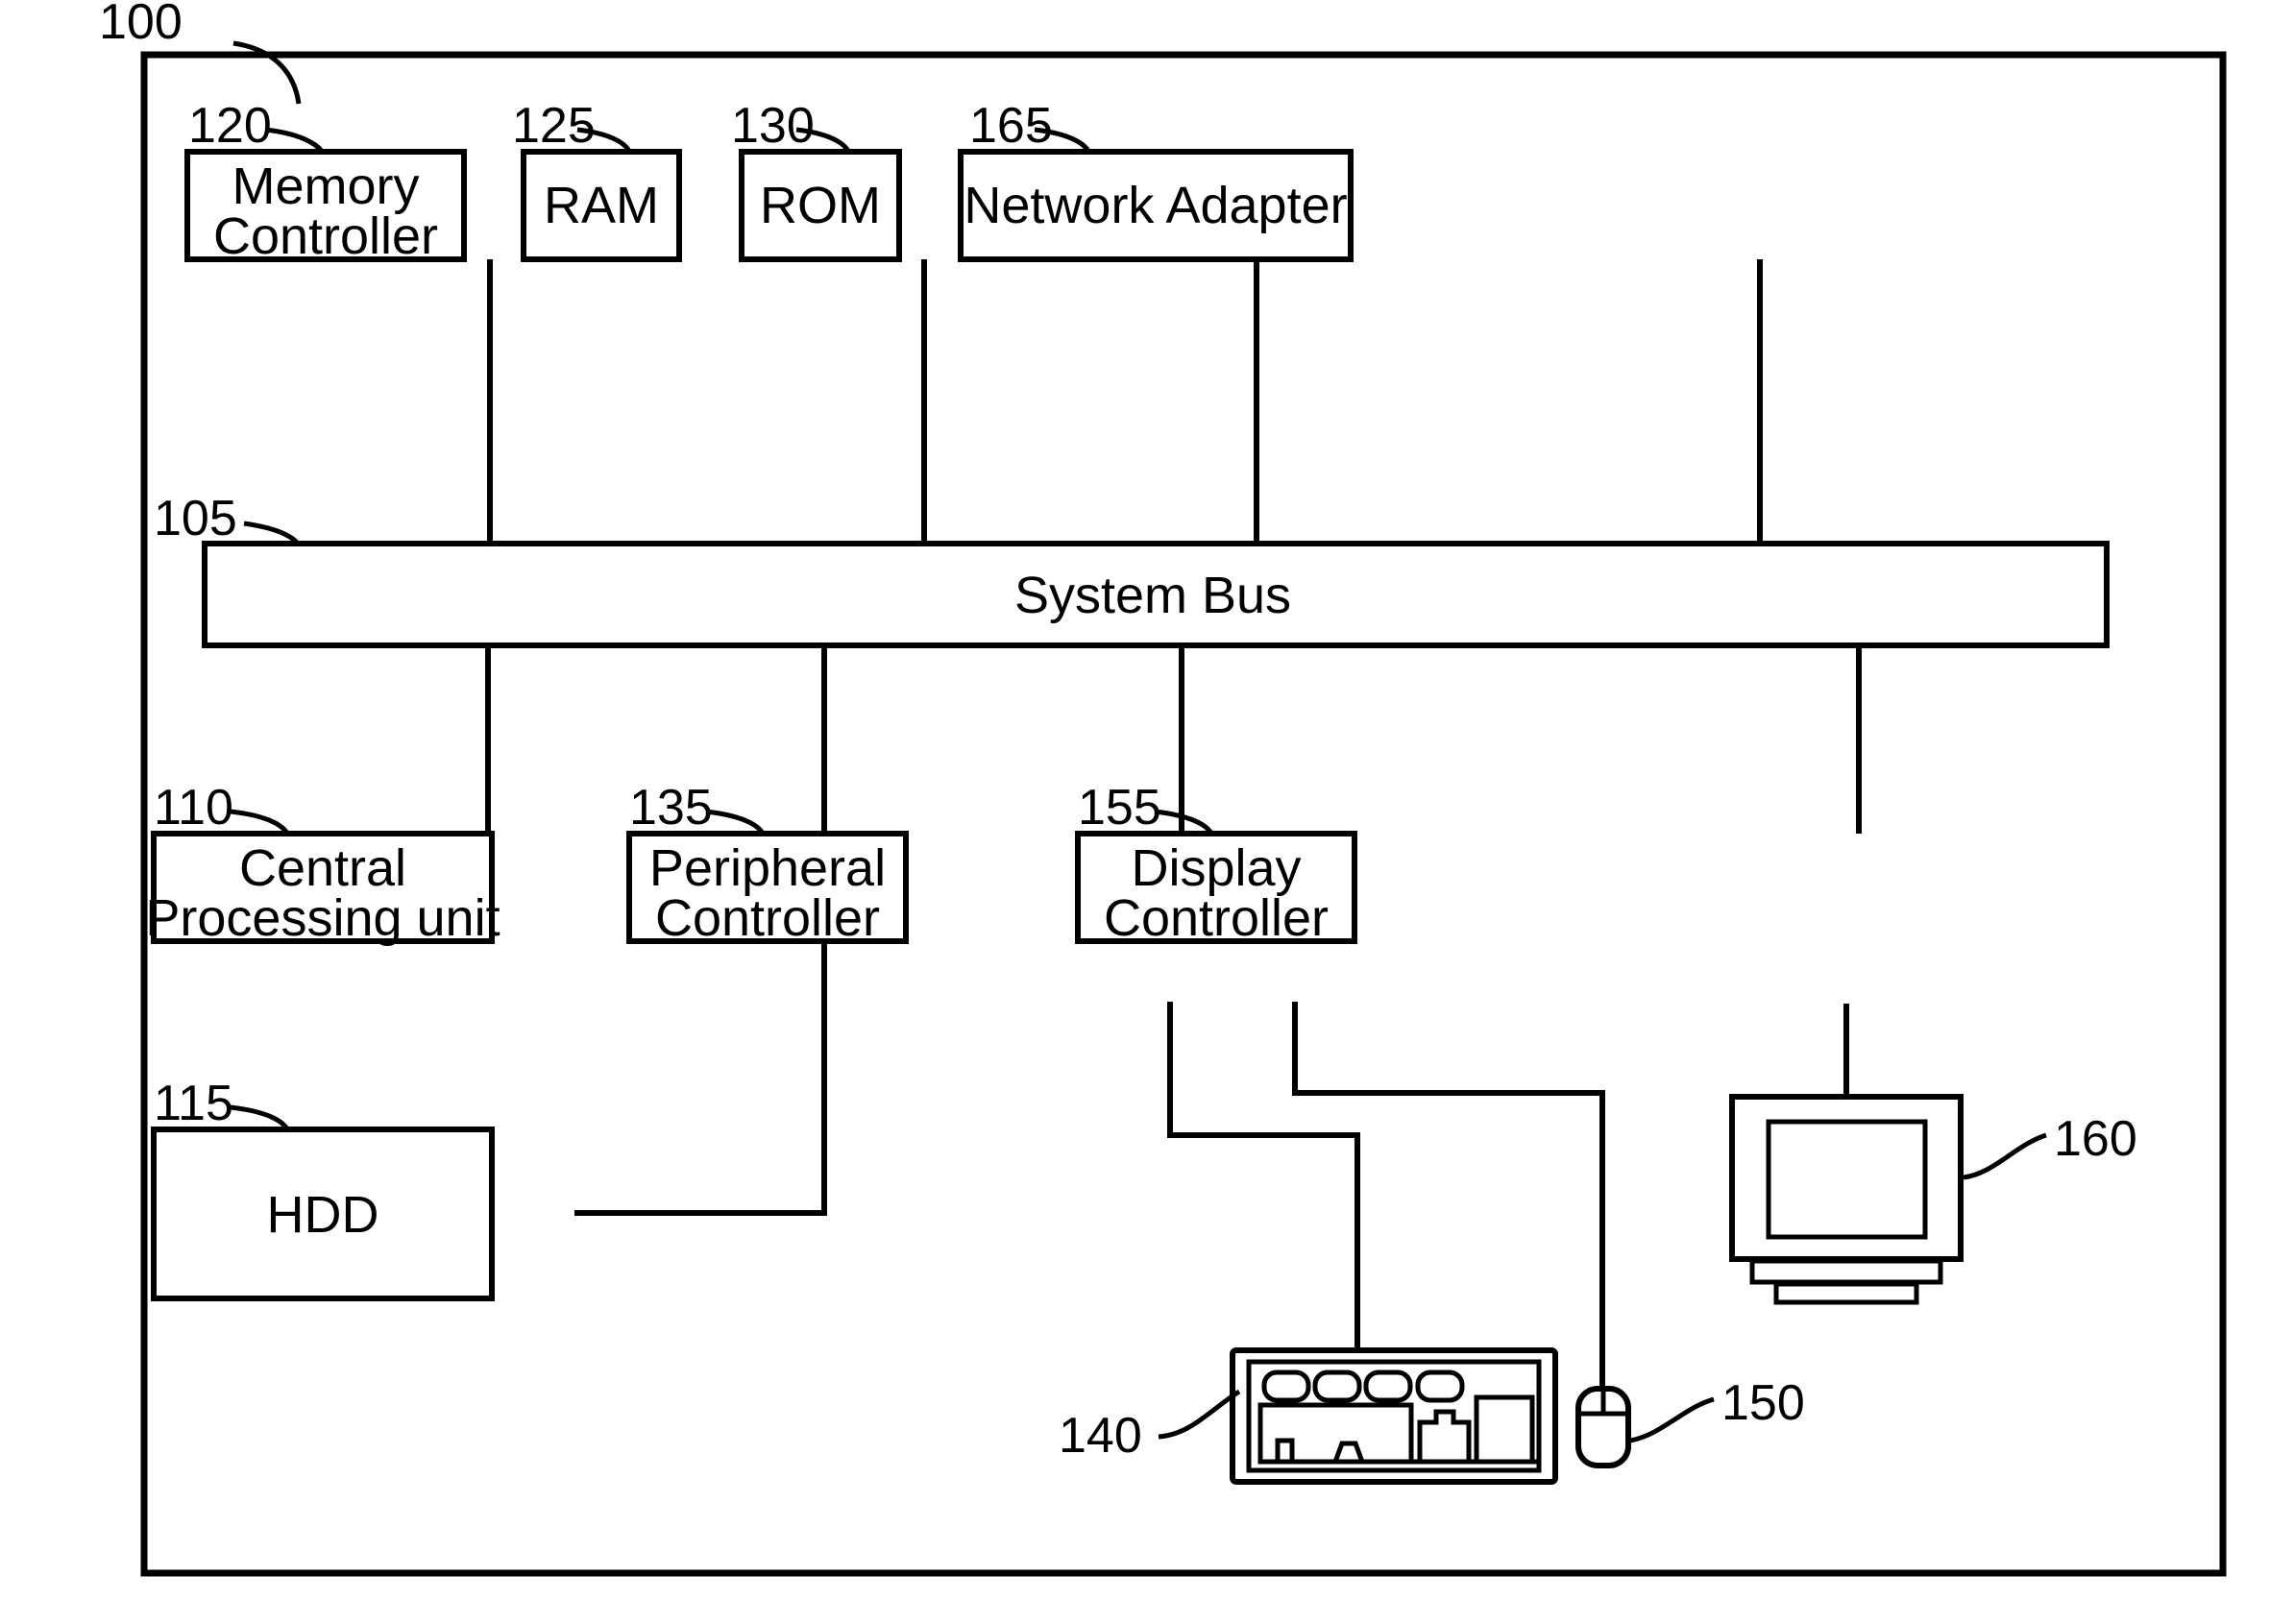  Describe the element at coordinates (1394, 1416) in the screenshot. I see `keyboard-icon` at that location.